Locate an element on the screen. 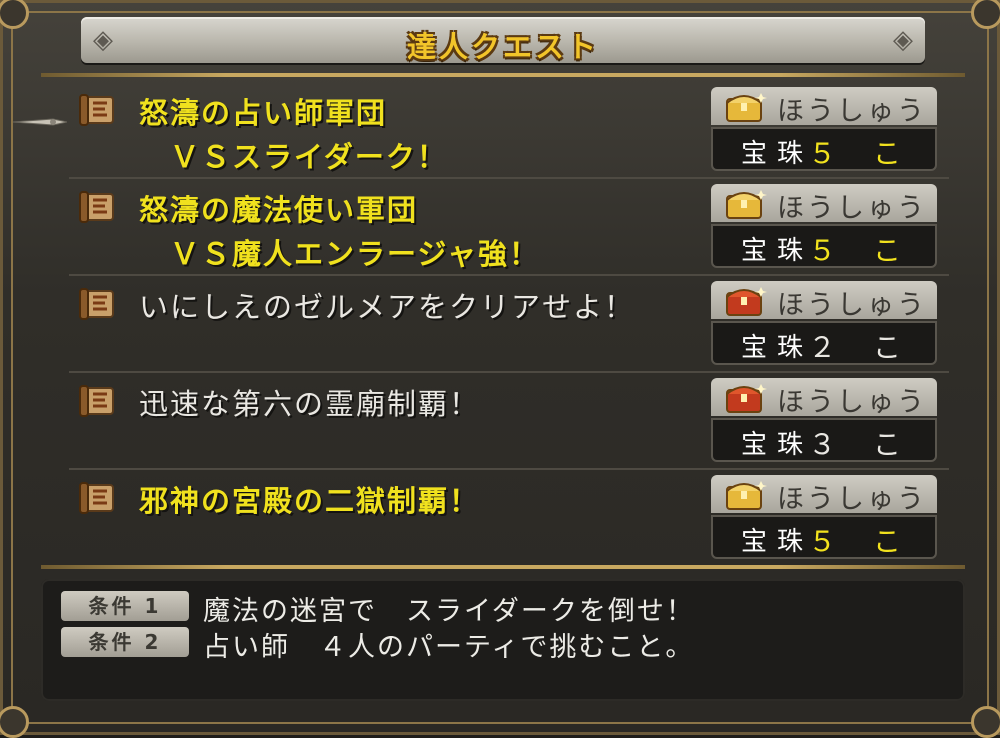  condition-text: 占い師 ４人のパーティで挑むこと。 is located at coordinates (449, 647).